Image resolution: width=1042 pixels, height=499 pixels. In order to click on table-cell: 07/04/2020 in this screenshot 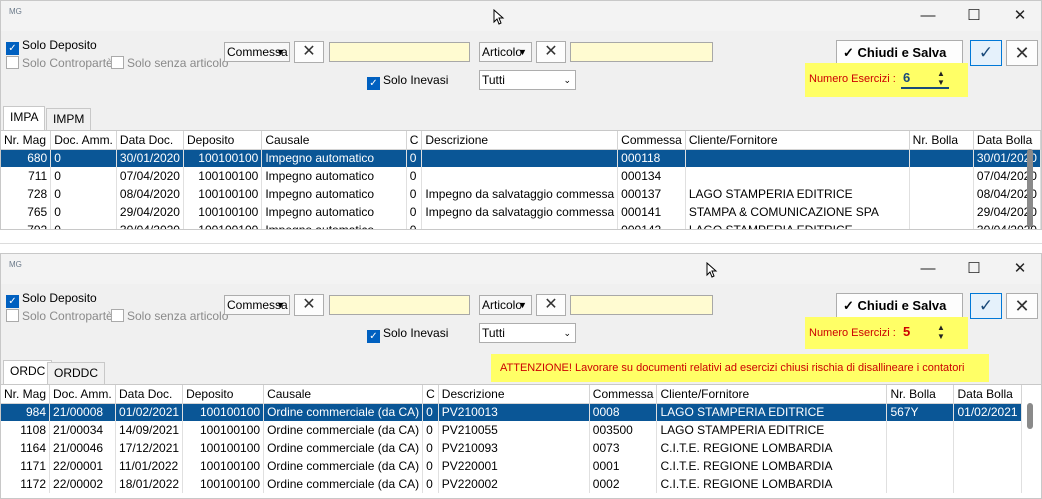, I will do `click(150, 176)`.